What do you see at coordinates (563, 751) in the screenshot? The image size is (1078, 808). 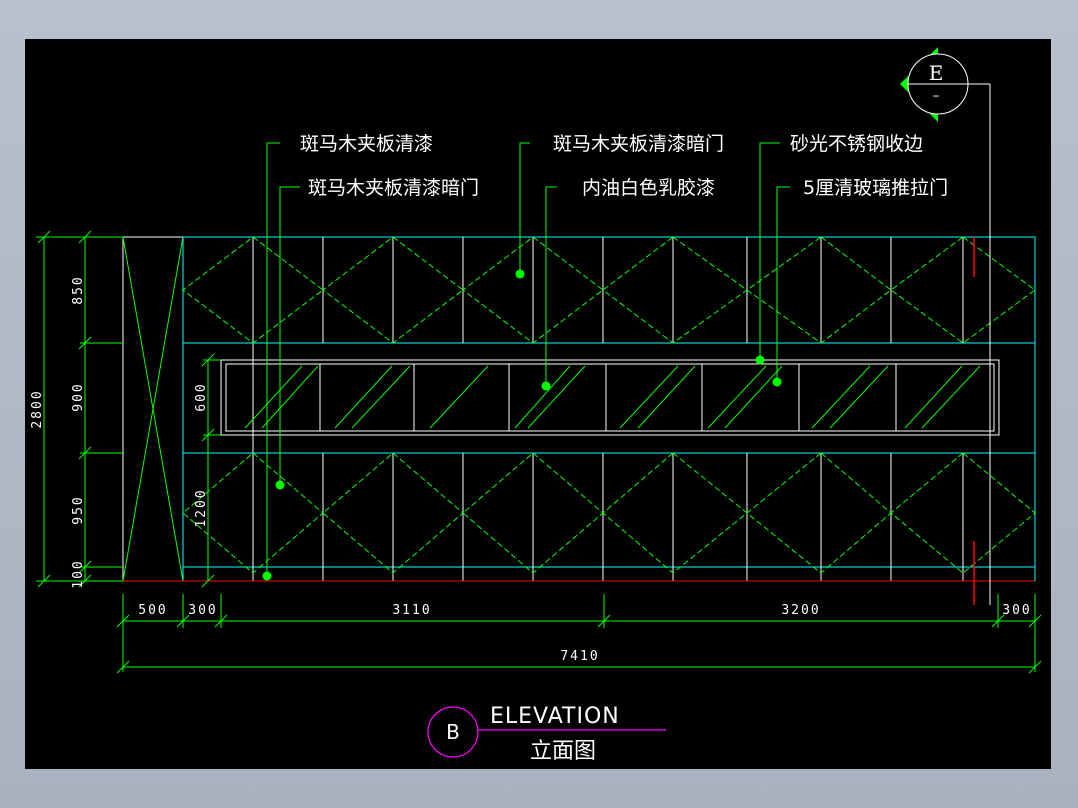 I see `title-chinese: 立面图` at bounding box center [563, 751].